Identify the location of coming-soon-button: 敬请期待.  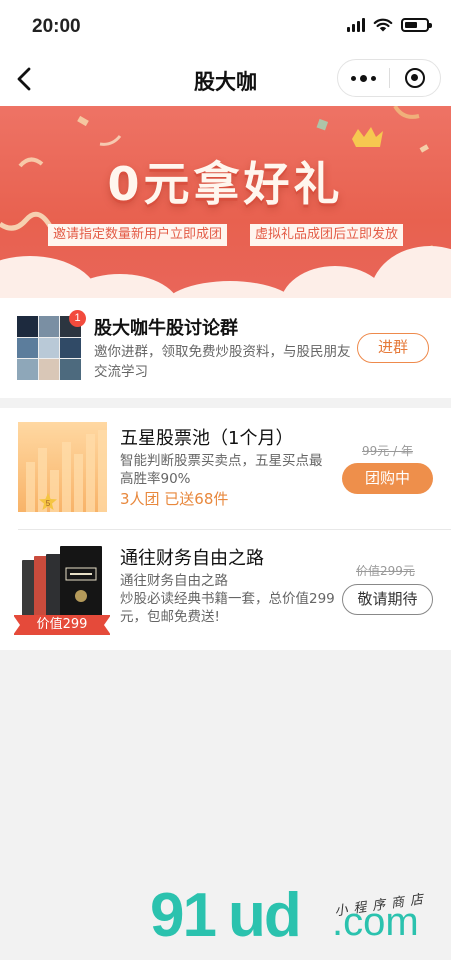
(387, 599).